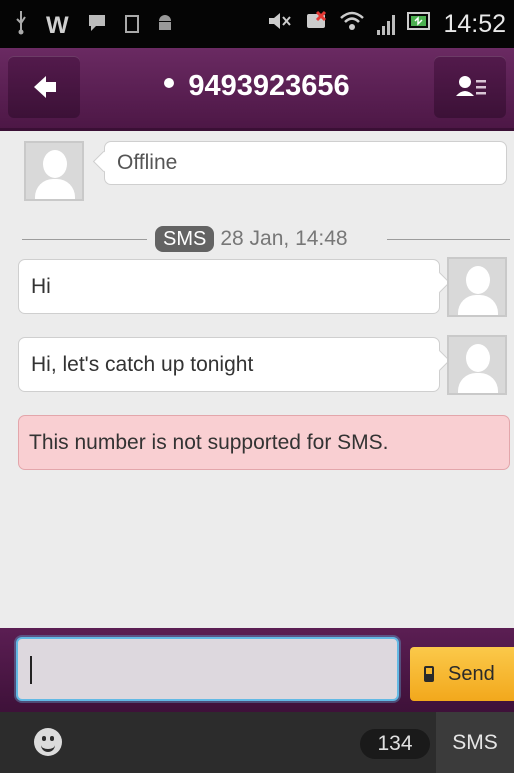 This screenshot has height=773, width=514. What do you see at coordinates (280, 24) in the screenshot?
I see `mute-icon` at bounding box center [280, 24].